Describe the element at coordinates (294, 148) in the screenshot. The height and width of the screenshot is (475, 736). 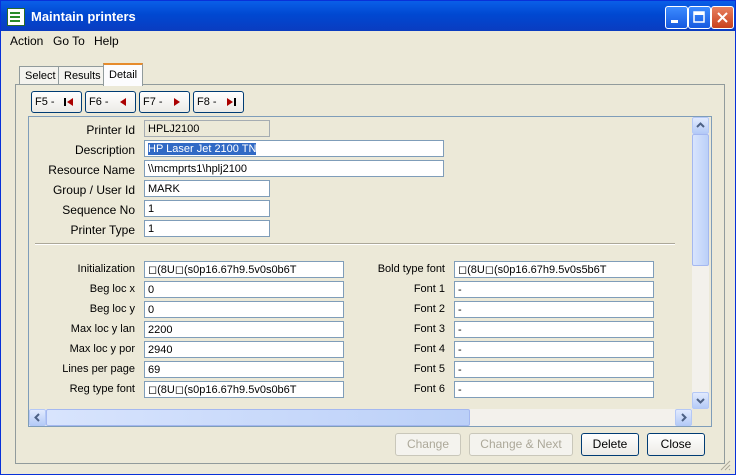
I see `description-field: HP Laser Jet 2100 TN` at that location.